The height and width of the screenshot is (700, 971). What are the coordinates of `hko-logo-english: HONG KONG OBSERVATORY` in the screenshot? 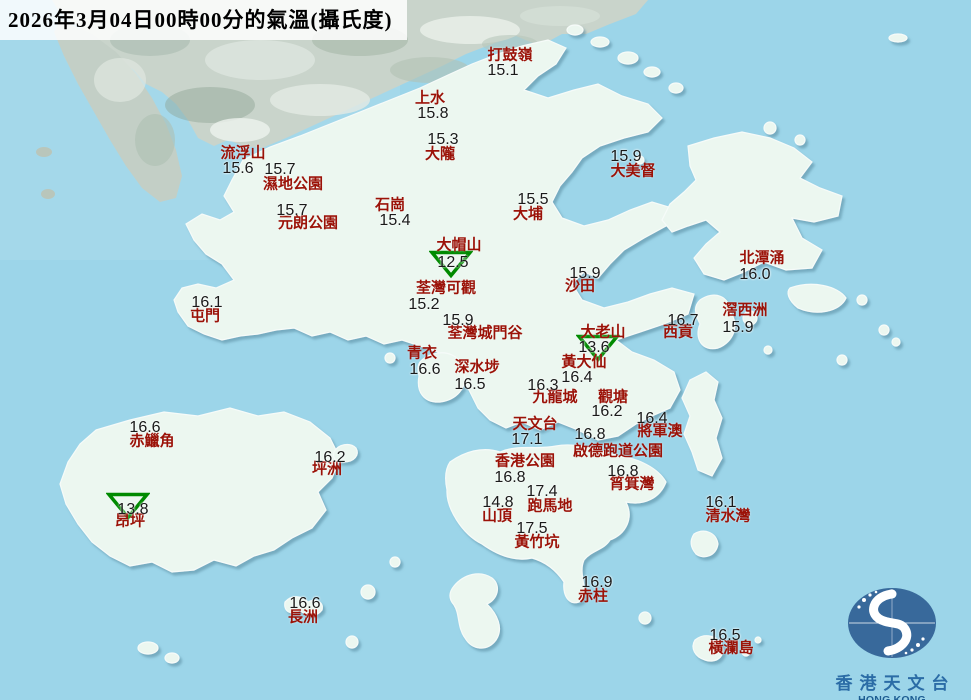 It's located at (892, 697).